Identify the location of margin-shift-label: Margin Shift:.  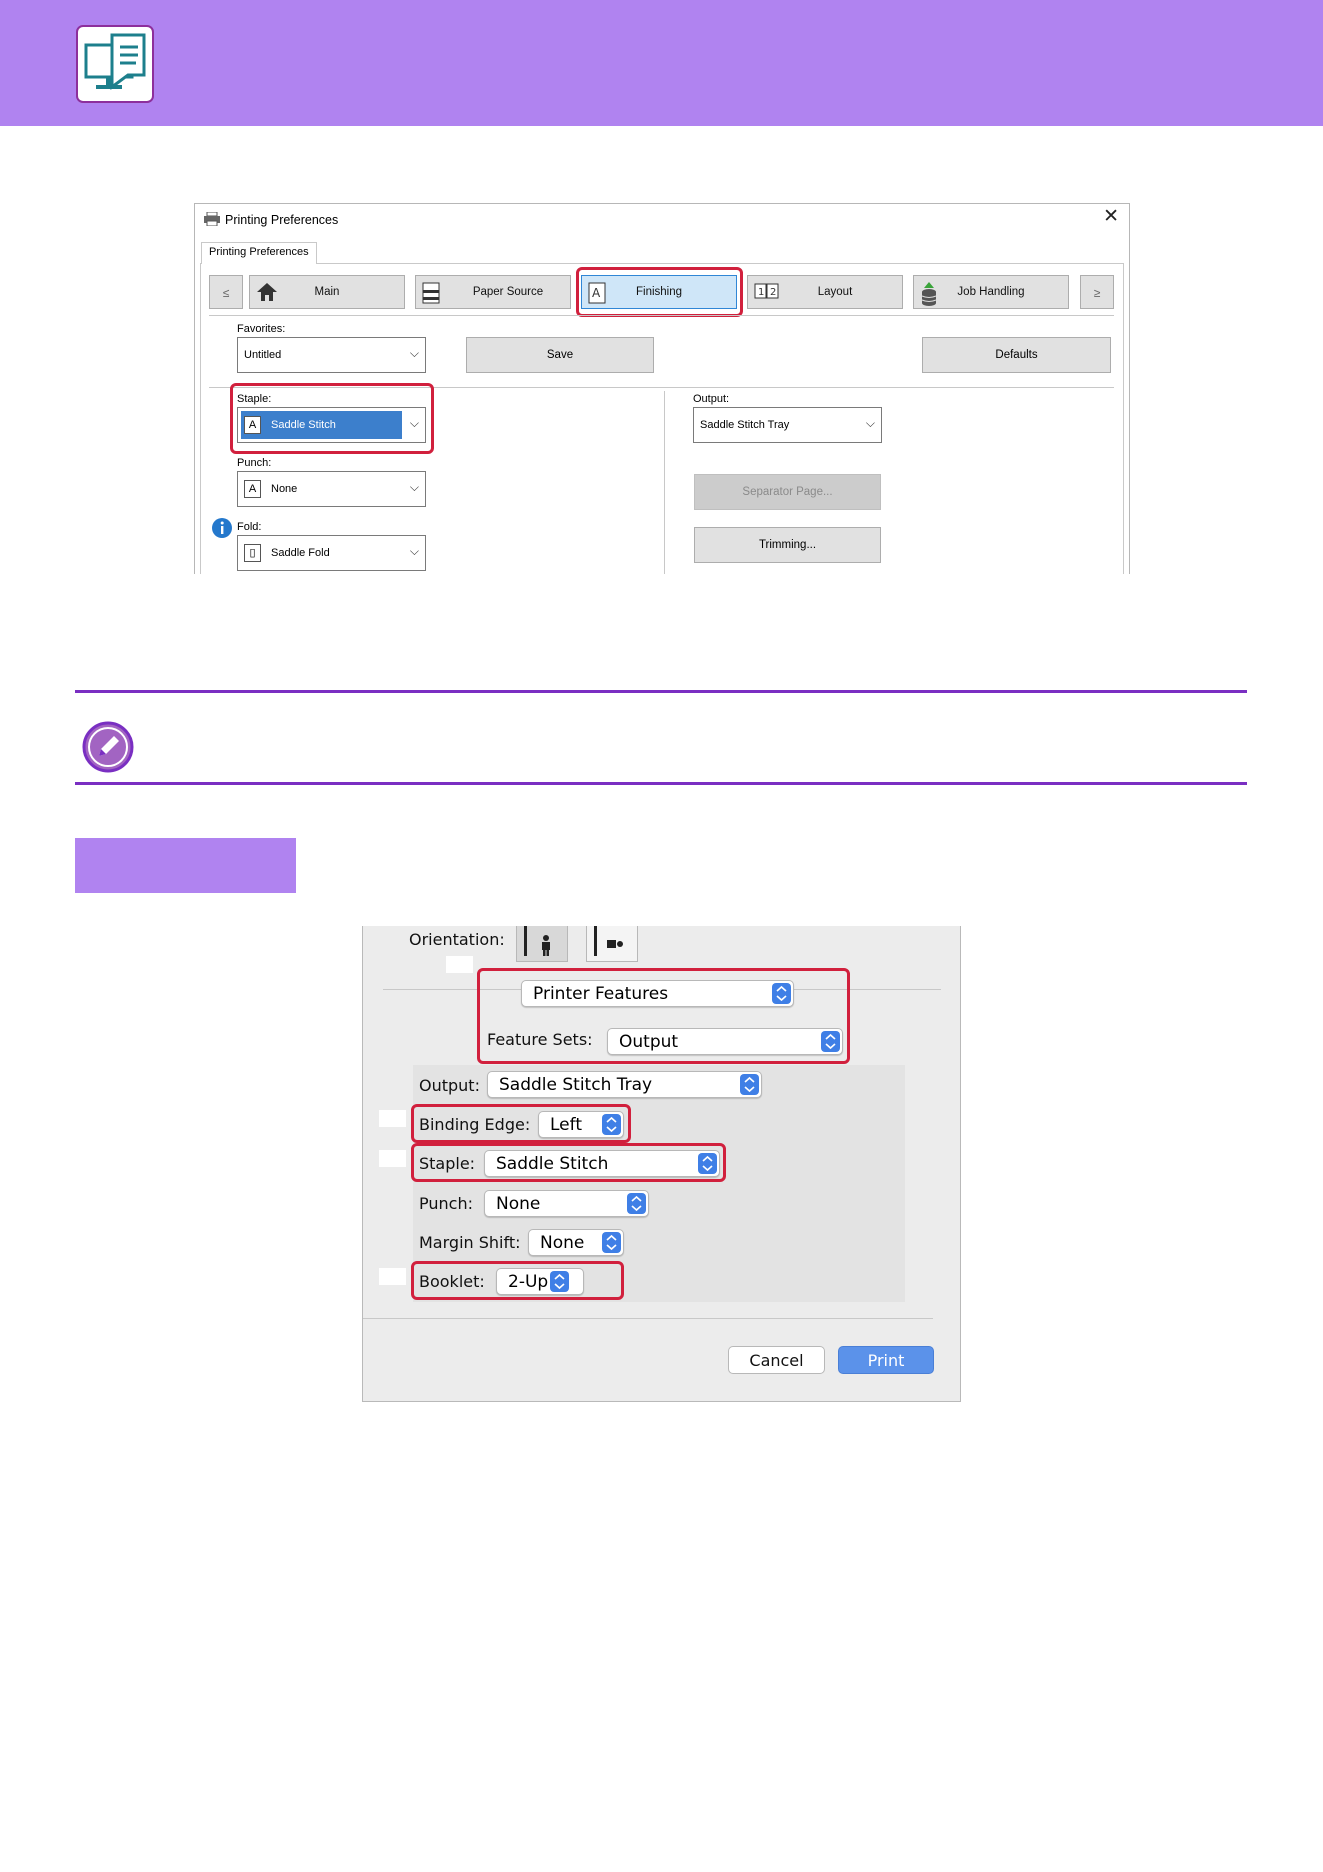
(470, 1242).